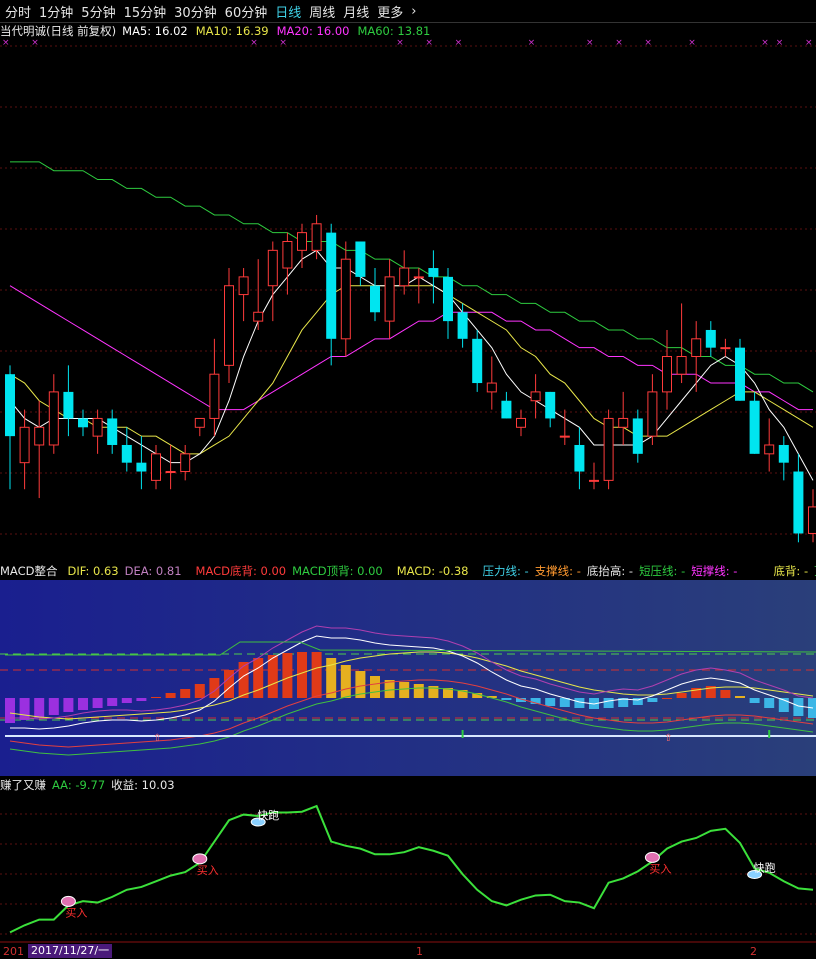 The height and width of the screenshot is (959, 816). Describe the element at coordinates (390, 11) in the screenshot. I see `tab-9: 更多` at that location.